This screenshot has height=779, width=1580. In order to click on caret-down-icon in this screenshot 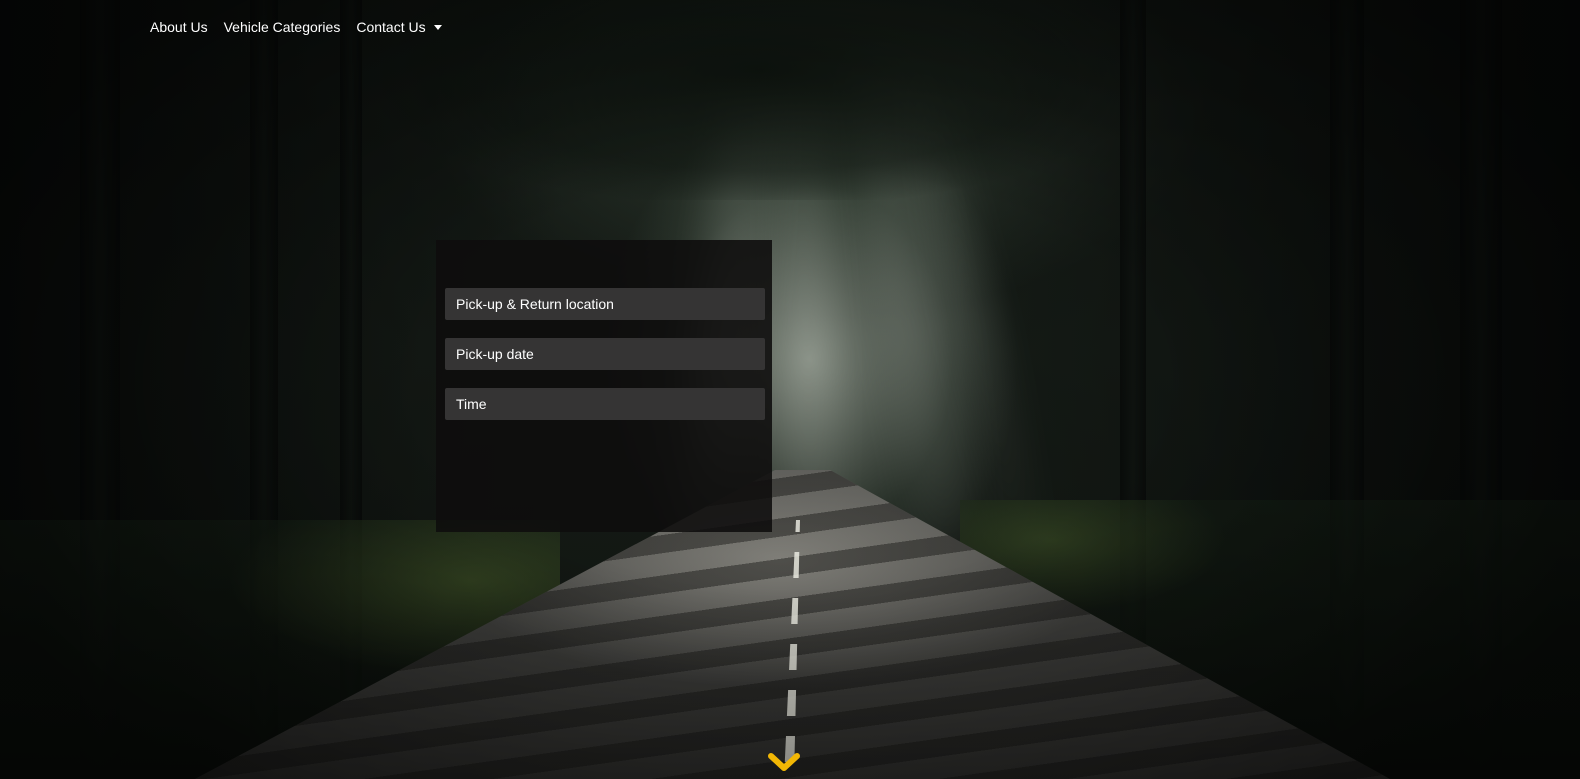, I will do `click(437, 27)`.